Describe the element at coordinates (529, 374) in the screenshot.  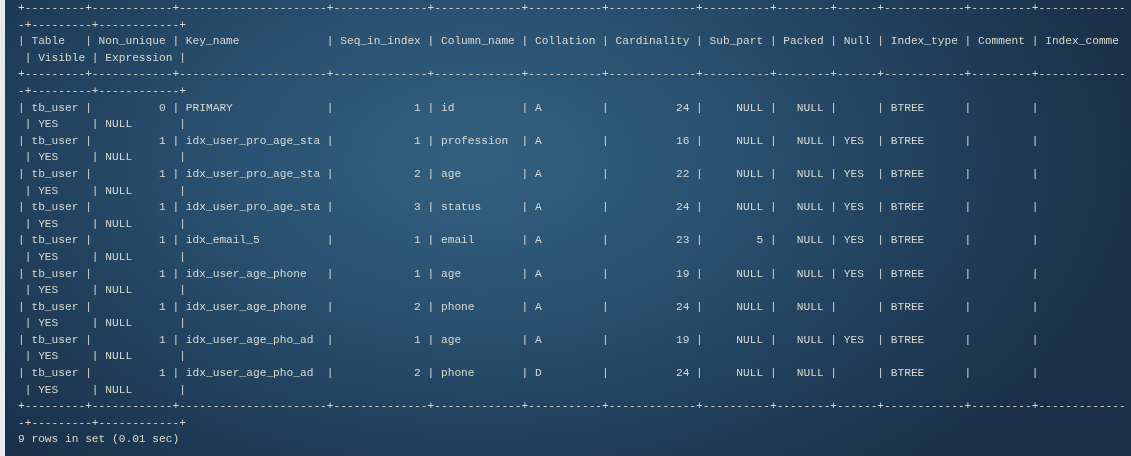
I see `terminal-line: | tb_user | 1 | idx_user_age_pho_ad | 2 | phone | D | 24 | NULL | NULL | | BTREE | |` at that location.